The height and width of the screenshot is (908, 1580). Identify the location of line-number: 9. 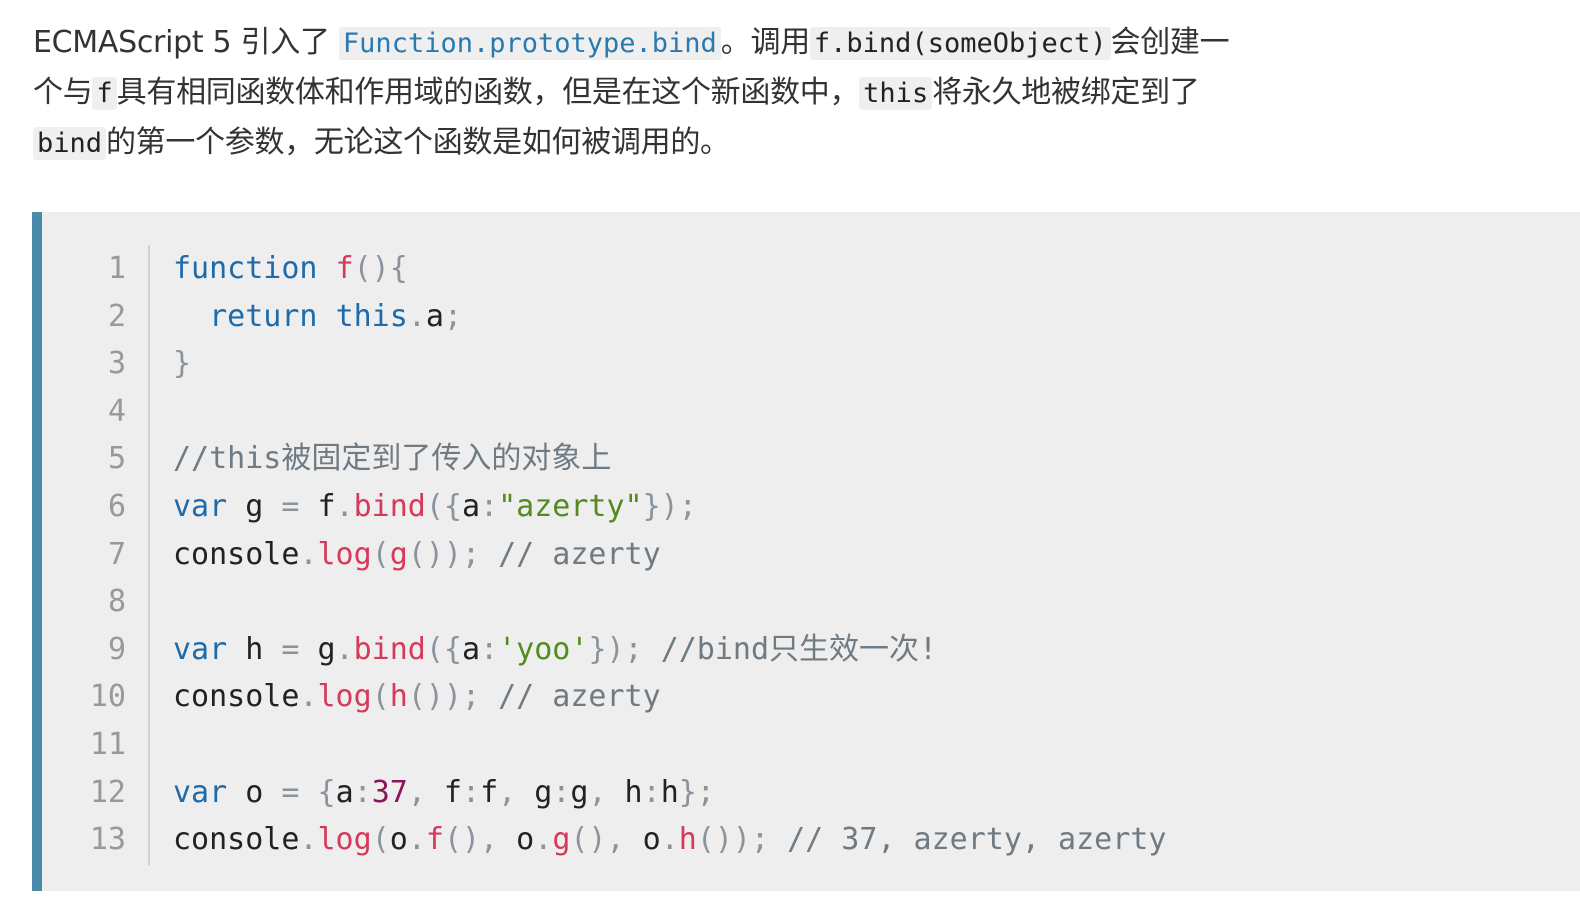
(116, 649).